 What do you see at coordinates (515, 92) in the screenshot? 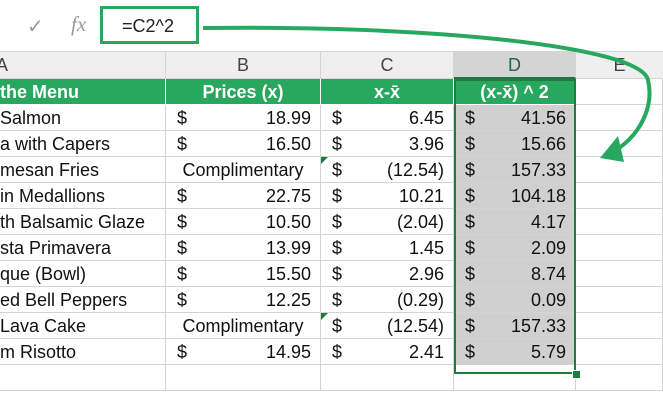
I see `header-cell-squared: (x-x̄) ^ 2` at bounding box center [515, 92].